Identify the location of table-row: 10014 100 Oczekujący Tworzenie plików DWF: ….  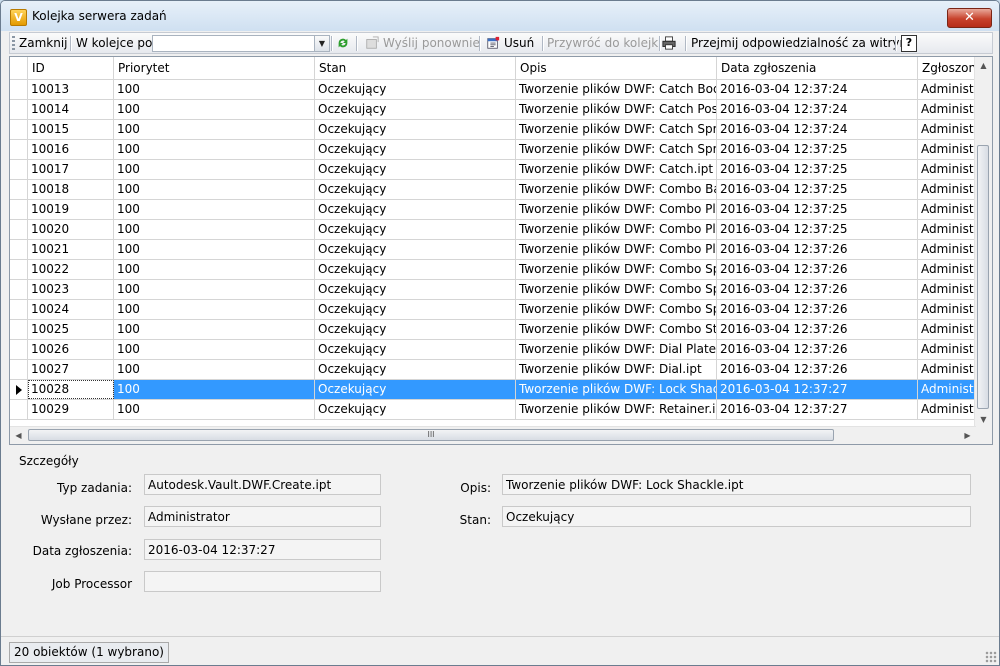
(494, 110).